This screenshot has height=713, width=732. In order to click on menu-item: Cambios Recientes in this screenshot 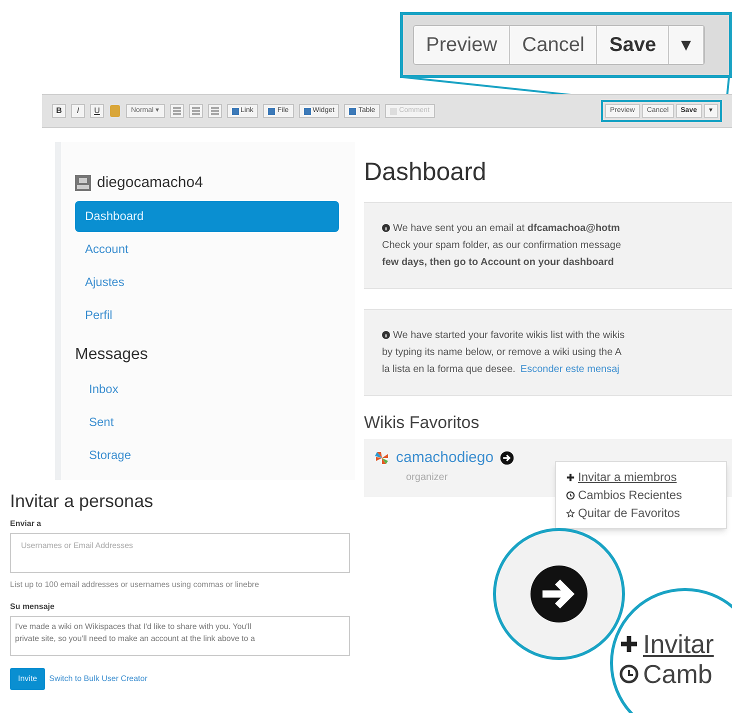, I will do `click(641, 495)`.